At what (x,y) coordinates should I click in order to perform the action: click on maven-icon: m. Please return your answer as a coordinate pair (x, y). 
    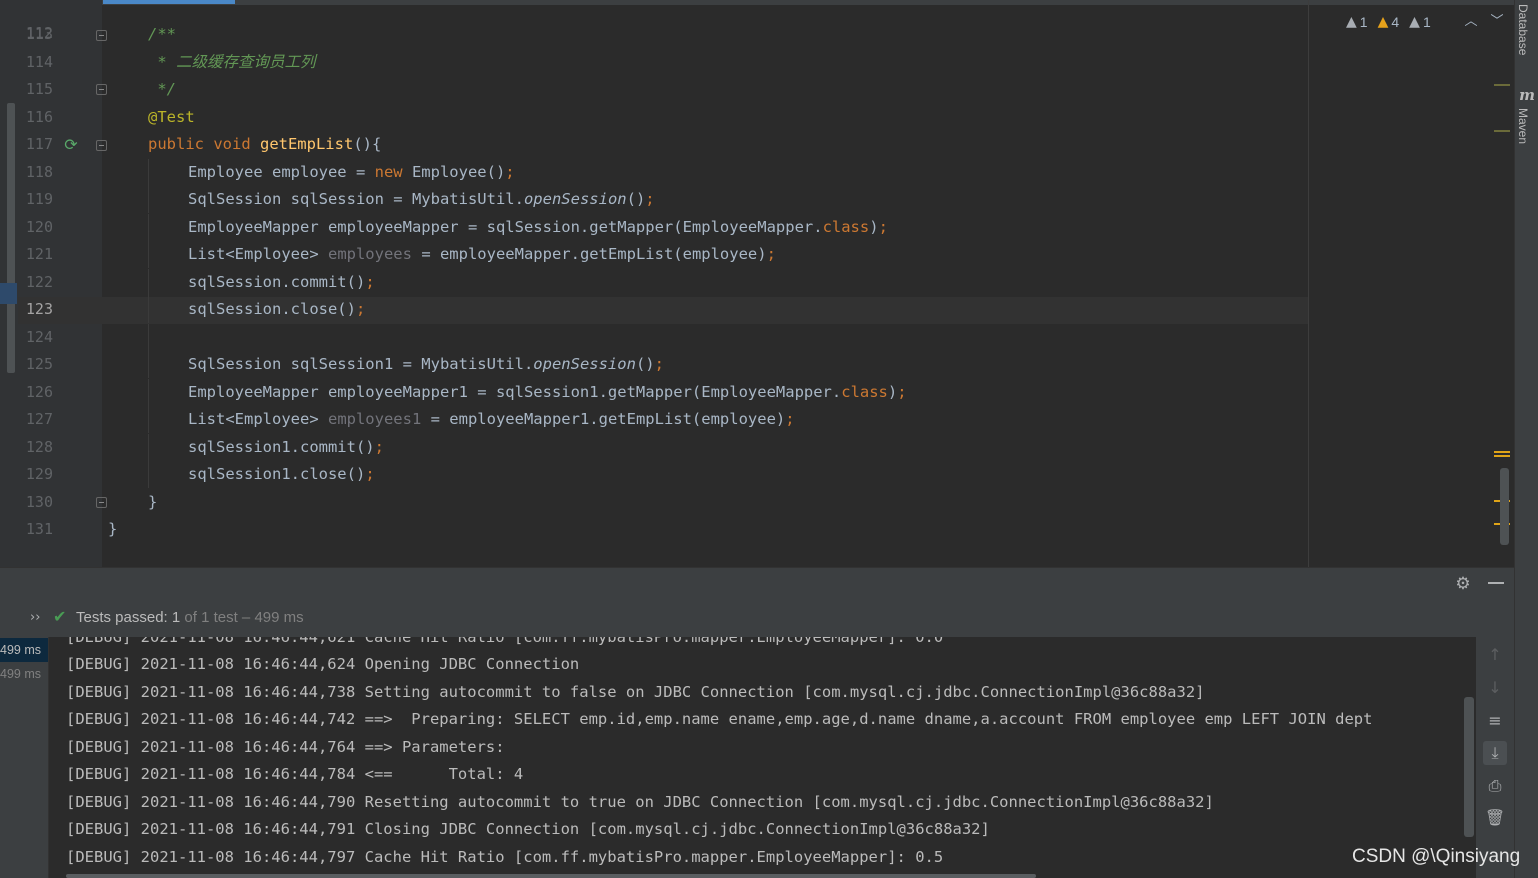
    Looking at the image, I should click on (1527, 95).